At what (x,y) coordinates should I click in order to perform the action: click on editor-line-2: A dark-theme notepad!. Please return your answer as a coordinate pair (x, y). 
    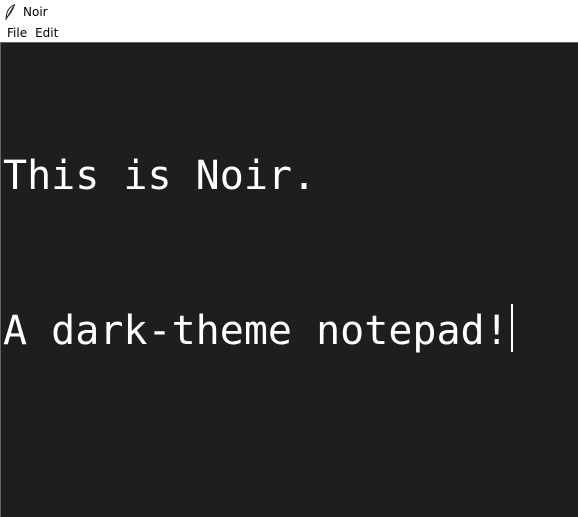
    Looking at the image, I should click on (290, 329).